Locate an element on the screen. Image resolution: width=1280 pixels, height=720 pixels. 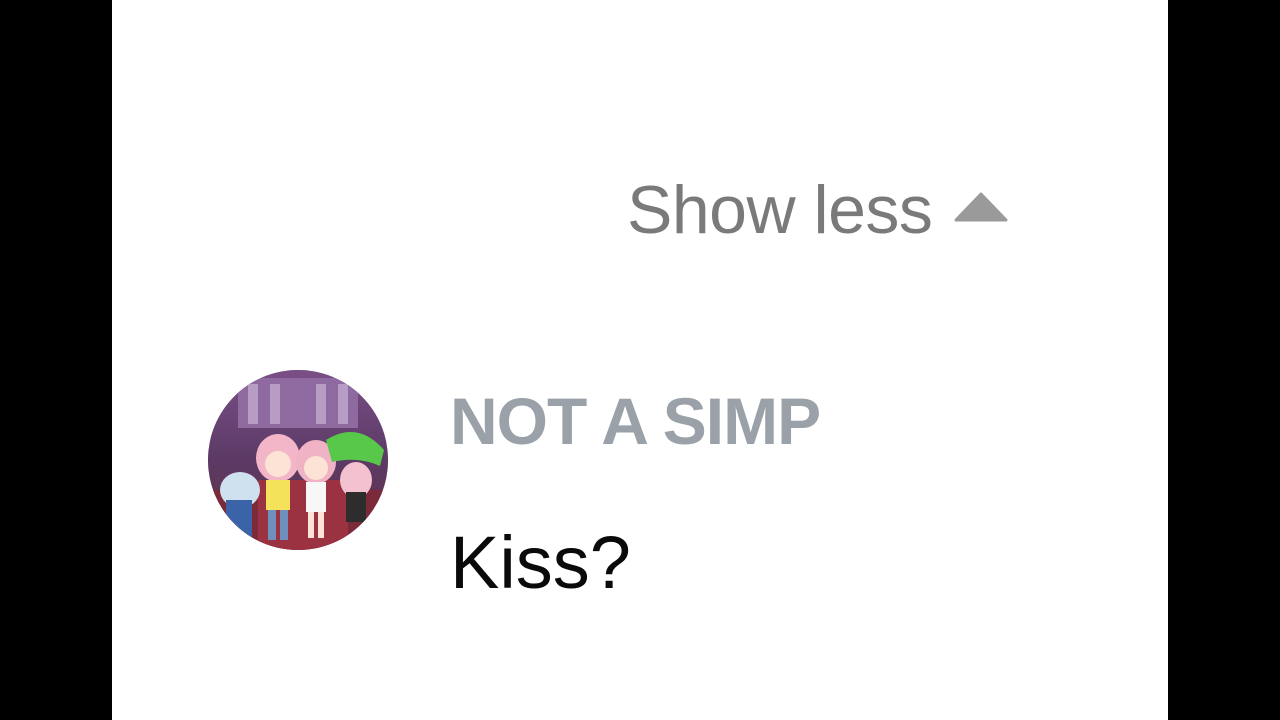
show-less-label: Show less is located at coordinates (780, 210).